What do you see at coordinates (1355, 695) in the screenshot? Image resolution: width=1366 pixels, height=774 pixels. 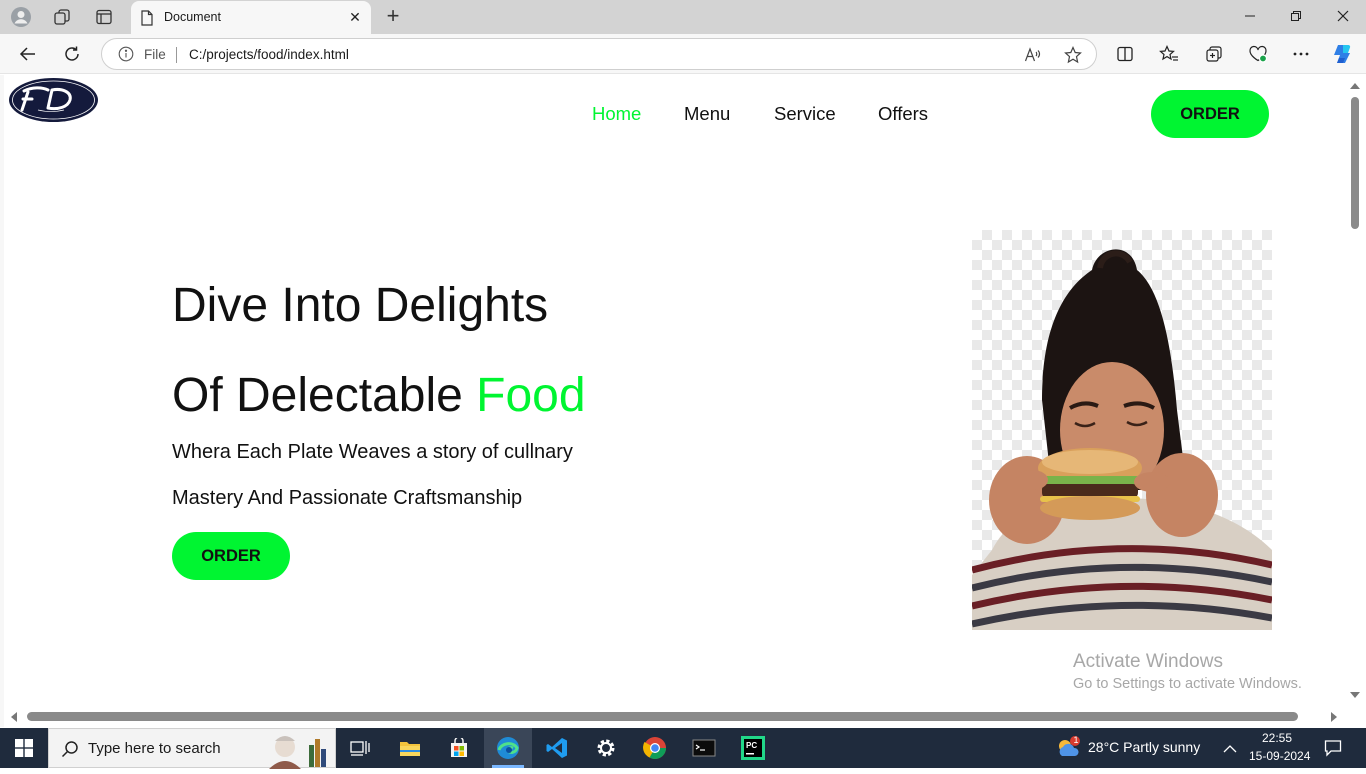 I see `scroll-down-arrow-icon` at bounding box center [1355, 695].